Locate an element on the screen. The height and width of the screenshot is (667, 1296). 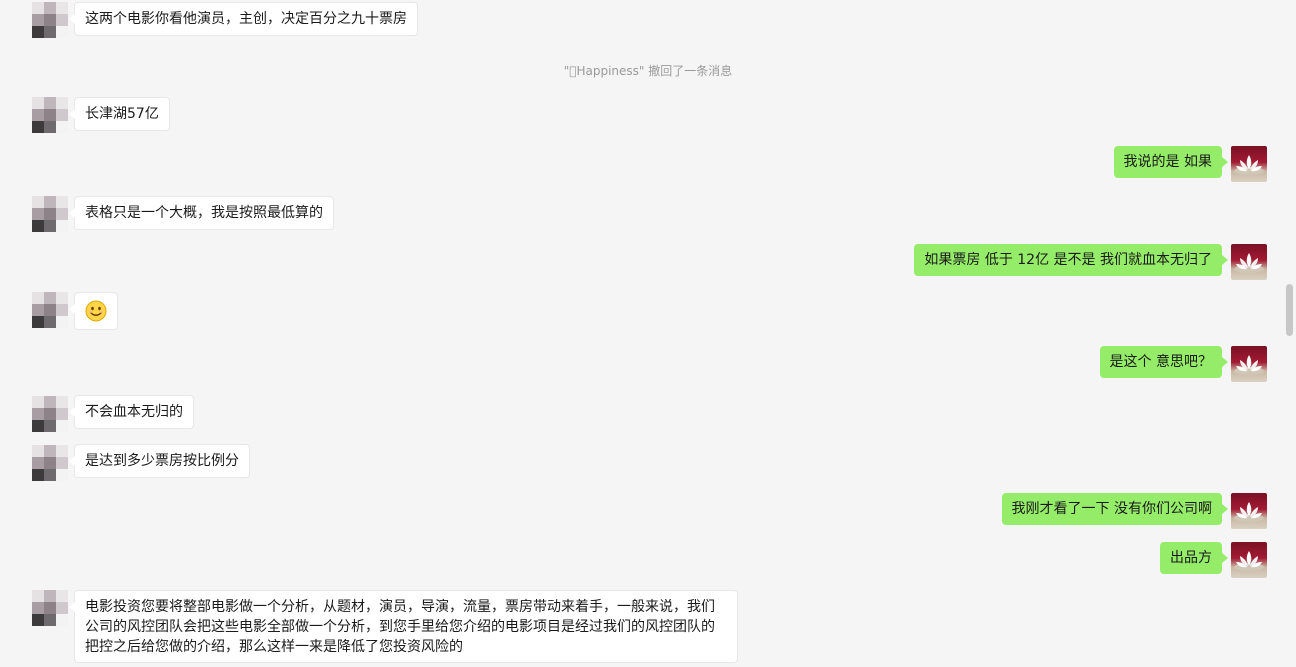
incoming-message-bubble: 长津湖57亿 is located at coordinates (119, 114).